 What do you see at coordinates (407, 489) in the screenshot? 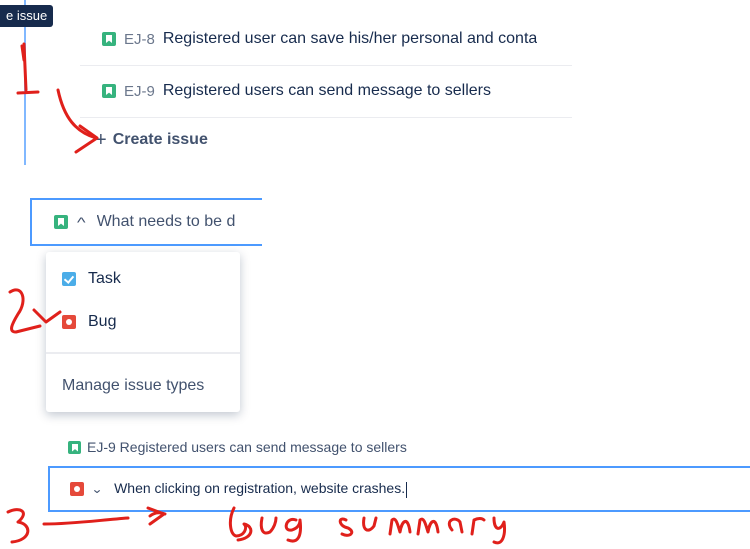
I see `text-caret` at bounding box center [407, 489].